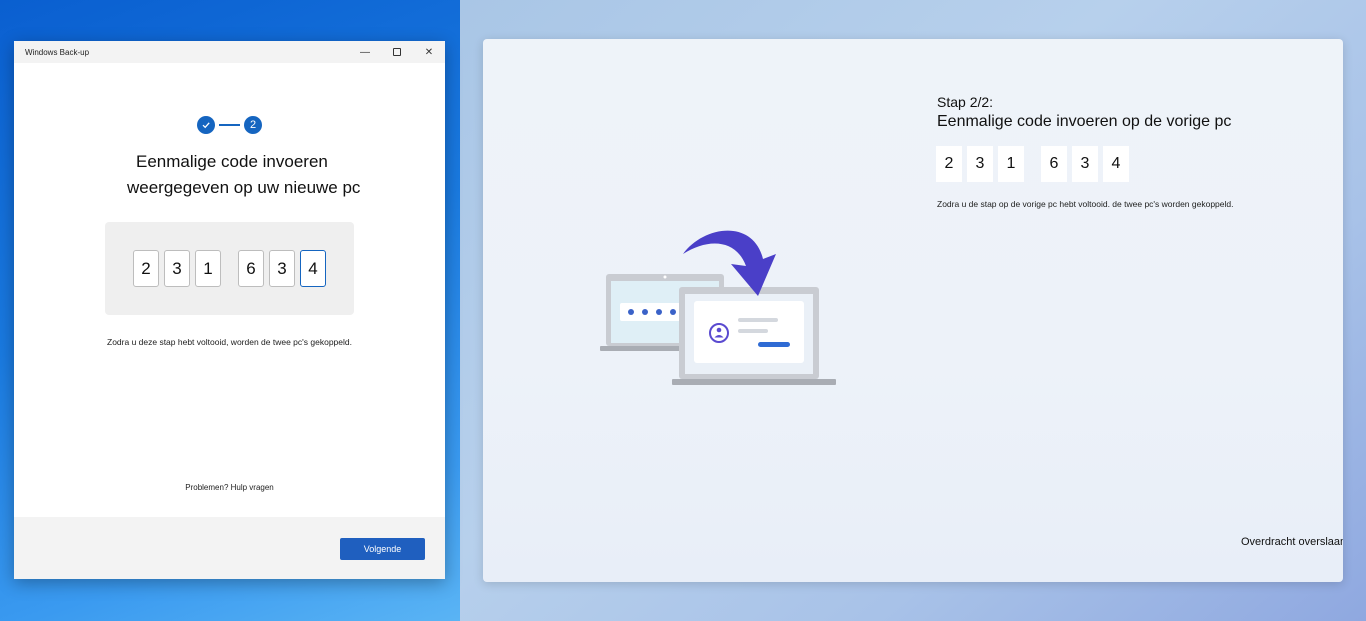 This screenshot has height=621, width=1366. Describe the element at coordinates (229, 548) in the screenshot. I see `window-footer: Volgende` at that location.